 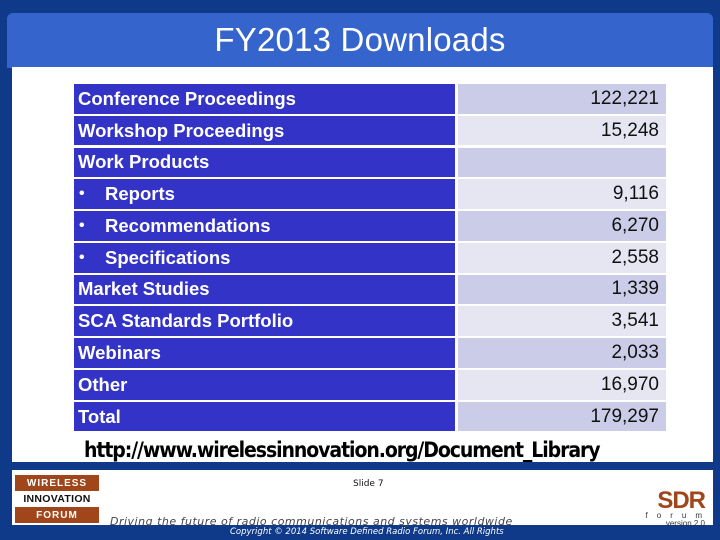 I want to click on row-value: 179,297, so click(x=562, y=416).